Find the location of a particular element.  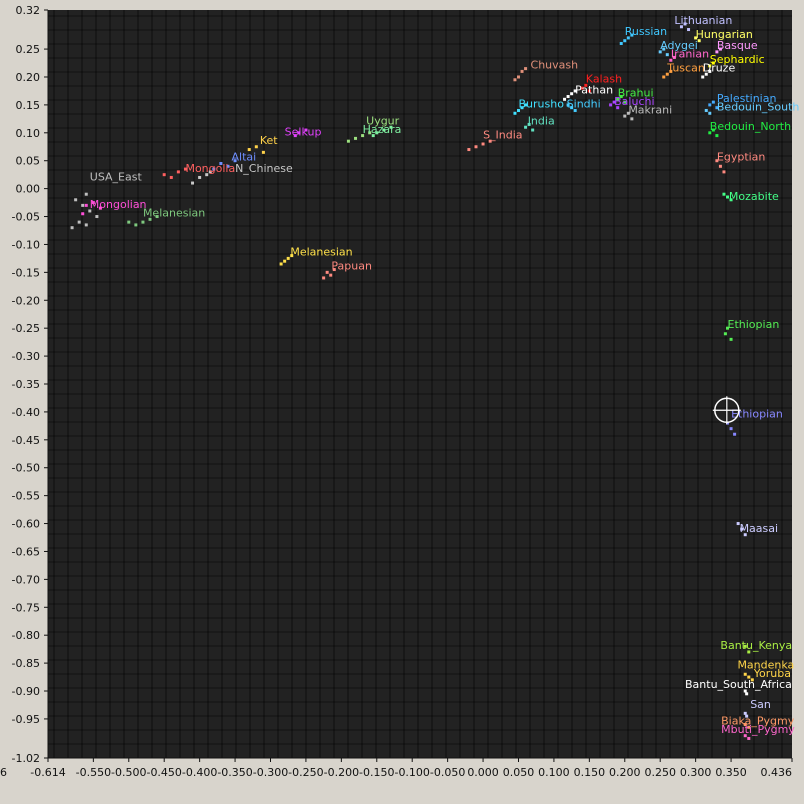

y-tick-label: -0.30 is located at coordinates (26, 356).